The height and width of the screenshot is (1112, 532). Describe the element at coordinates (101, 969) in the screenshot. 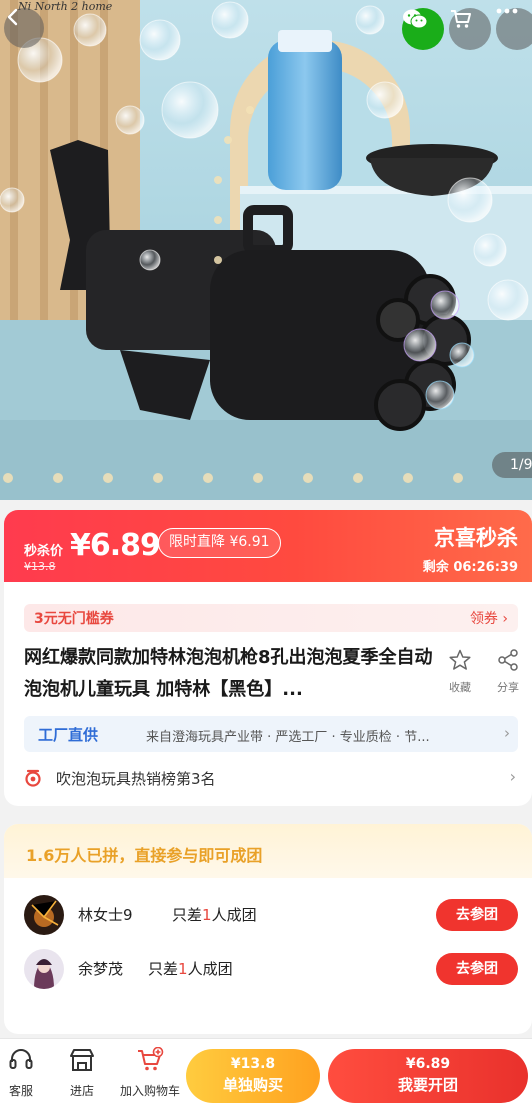

I see `group-user-name: 余梦茂` at that location.